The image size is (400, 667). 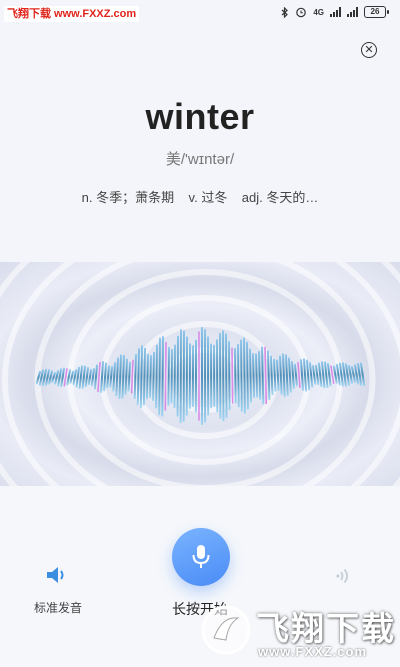 I want to click on phonetic: 美/'wɪntər/, so click(x=200, y=159).